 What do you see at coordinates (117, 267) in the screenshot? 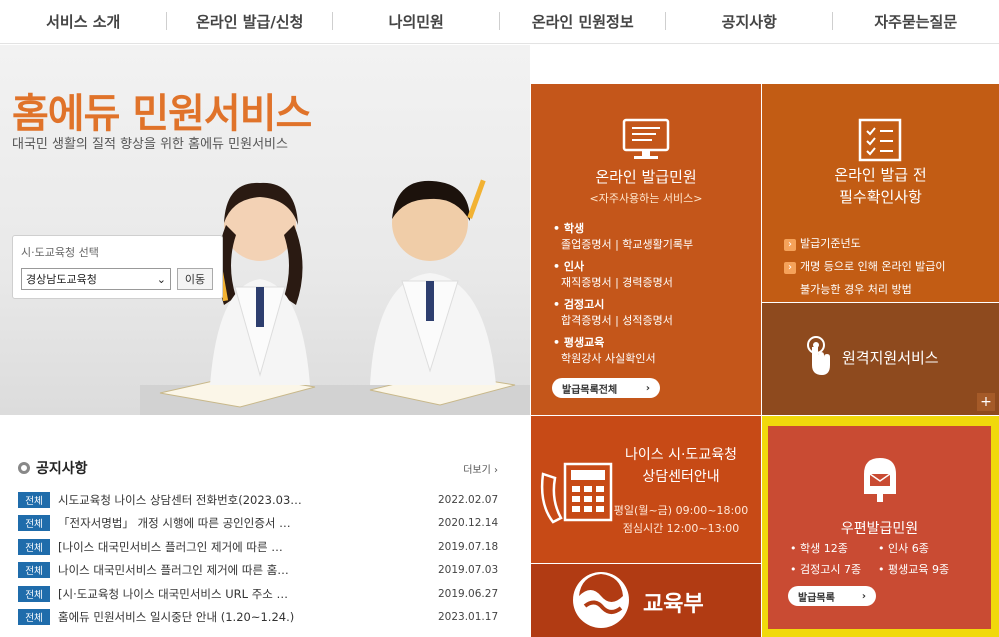
I see `region-selector: 시·도교육청 선택 경상남도교육청 ⌄ 이동` at bounding box center [117, 267].